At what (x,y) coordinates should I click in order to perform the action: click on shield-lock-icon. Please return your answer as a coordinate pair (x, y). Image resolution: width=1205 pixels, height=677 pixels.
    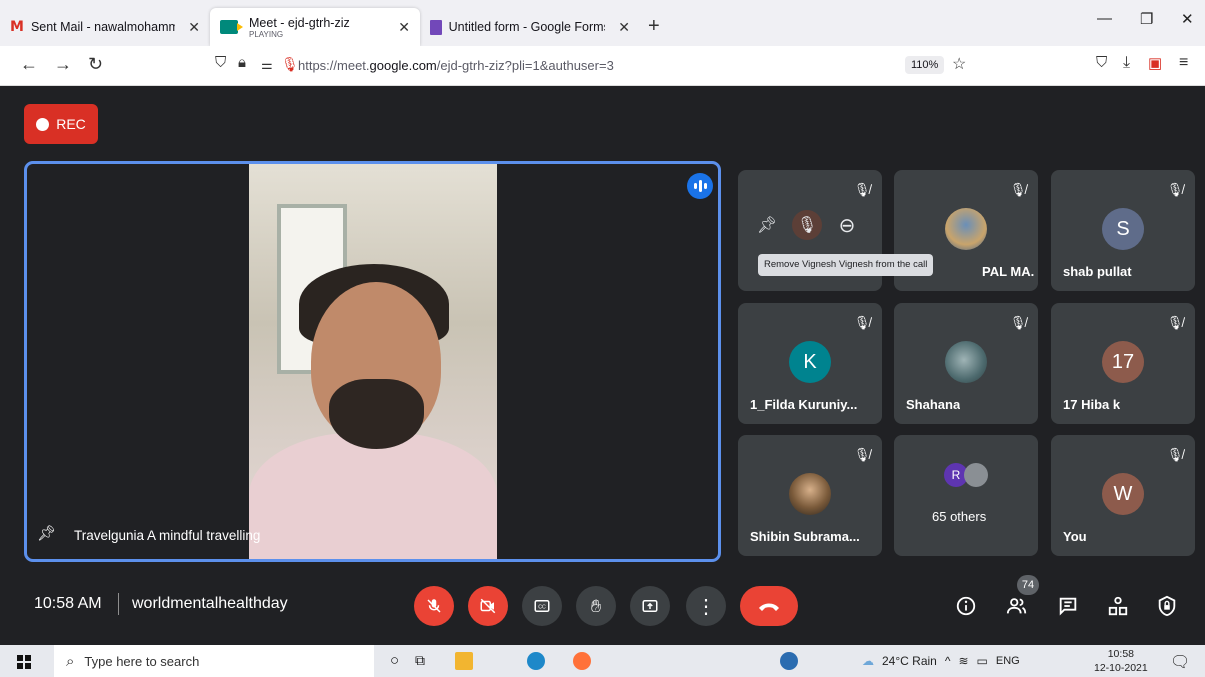
    Looking at the image, I should click on (1167, 606).